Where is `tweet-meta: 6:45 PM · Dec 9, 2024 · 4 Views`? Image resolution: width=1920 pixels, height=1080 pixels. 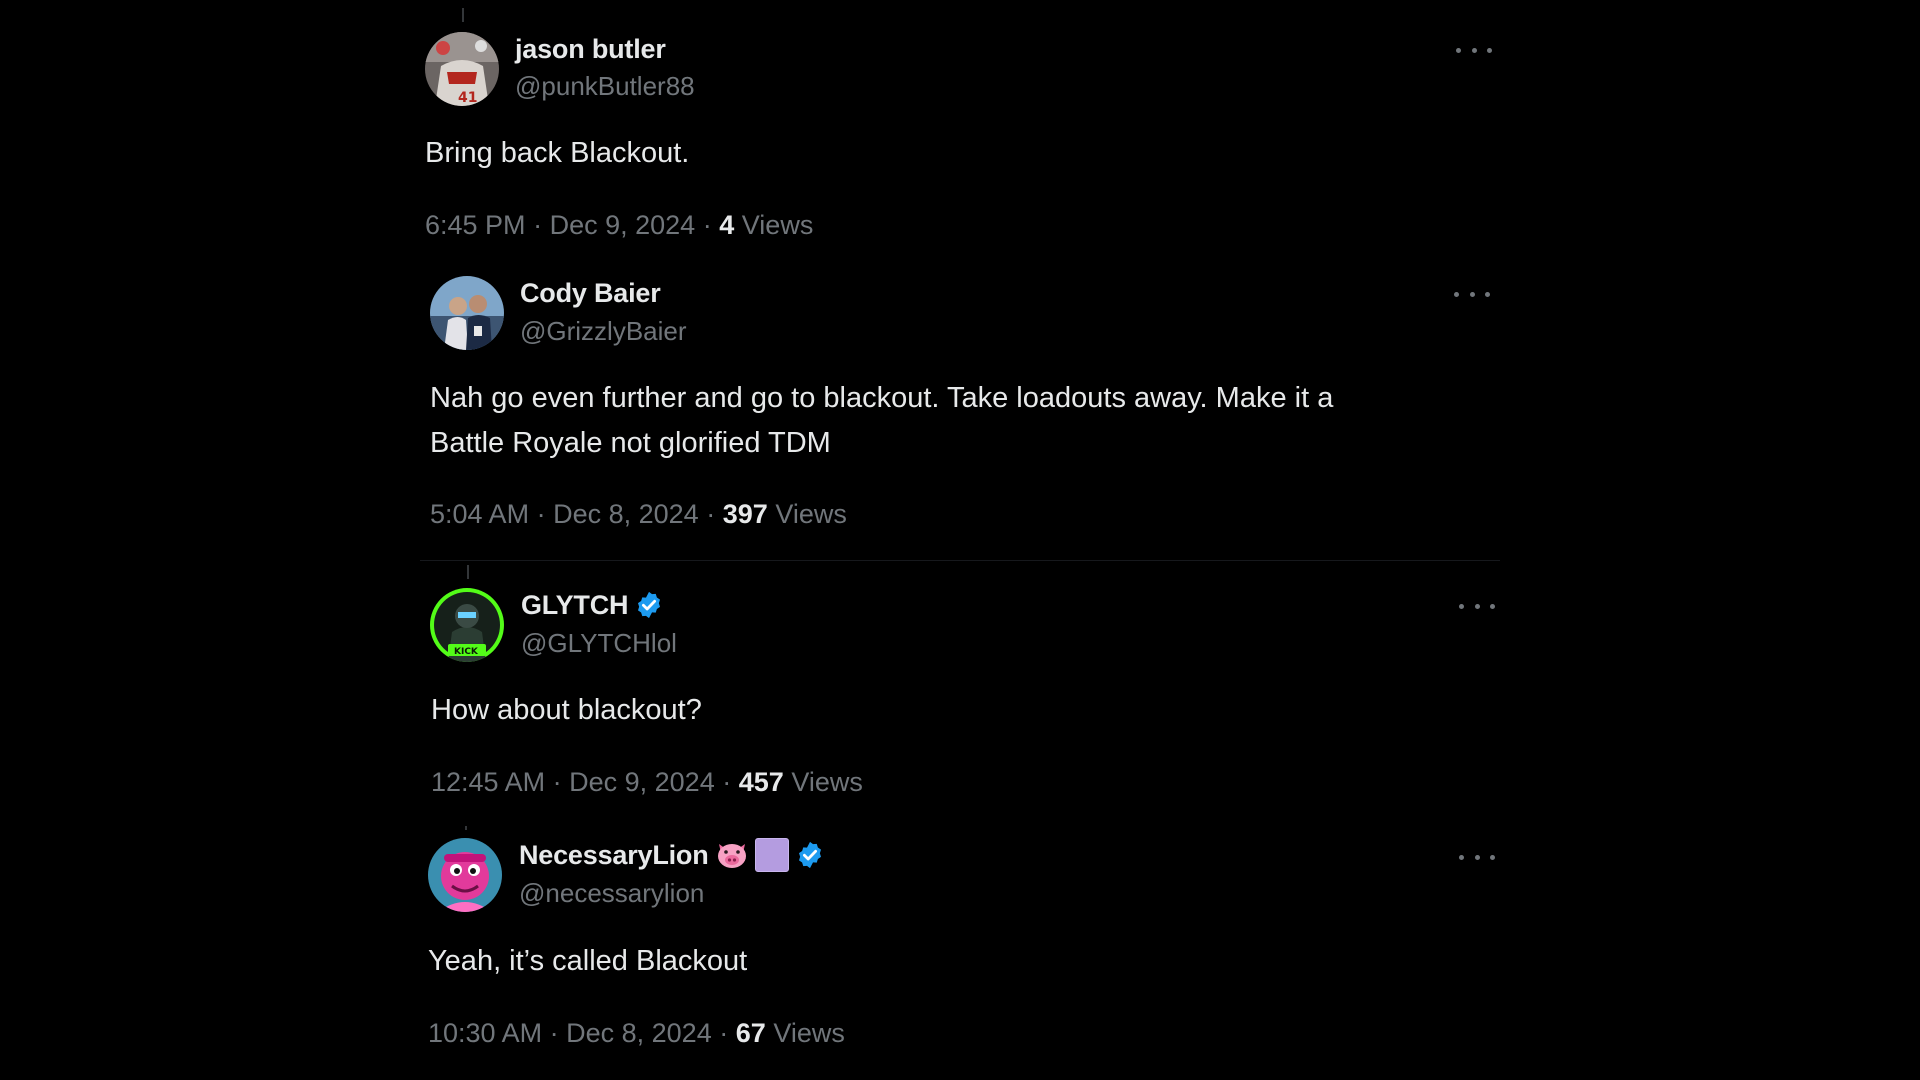
tweet-meta: 6:45 PM · Dec 9, 2024 · 4 Views is located at coordinates (619, 225).